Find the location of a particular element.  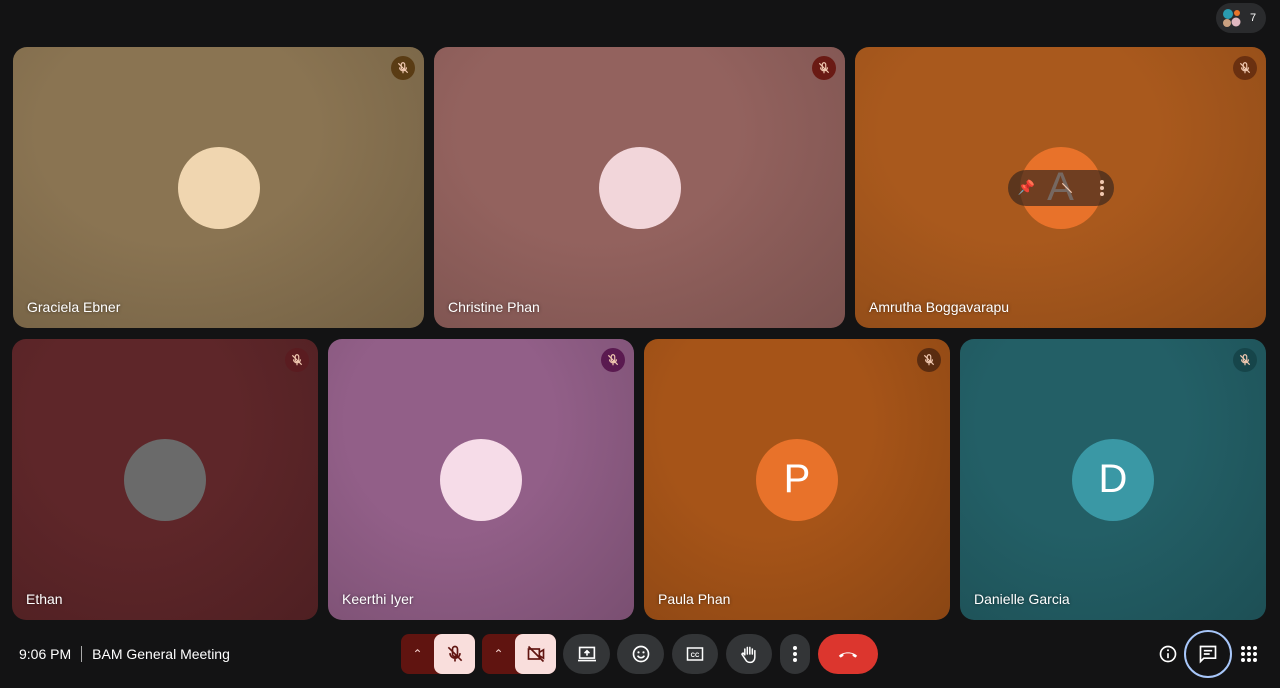

tile-hover-controls: 📌 is located at coordinates (1060, 187).